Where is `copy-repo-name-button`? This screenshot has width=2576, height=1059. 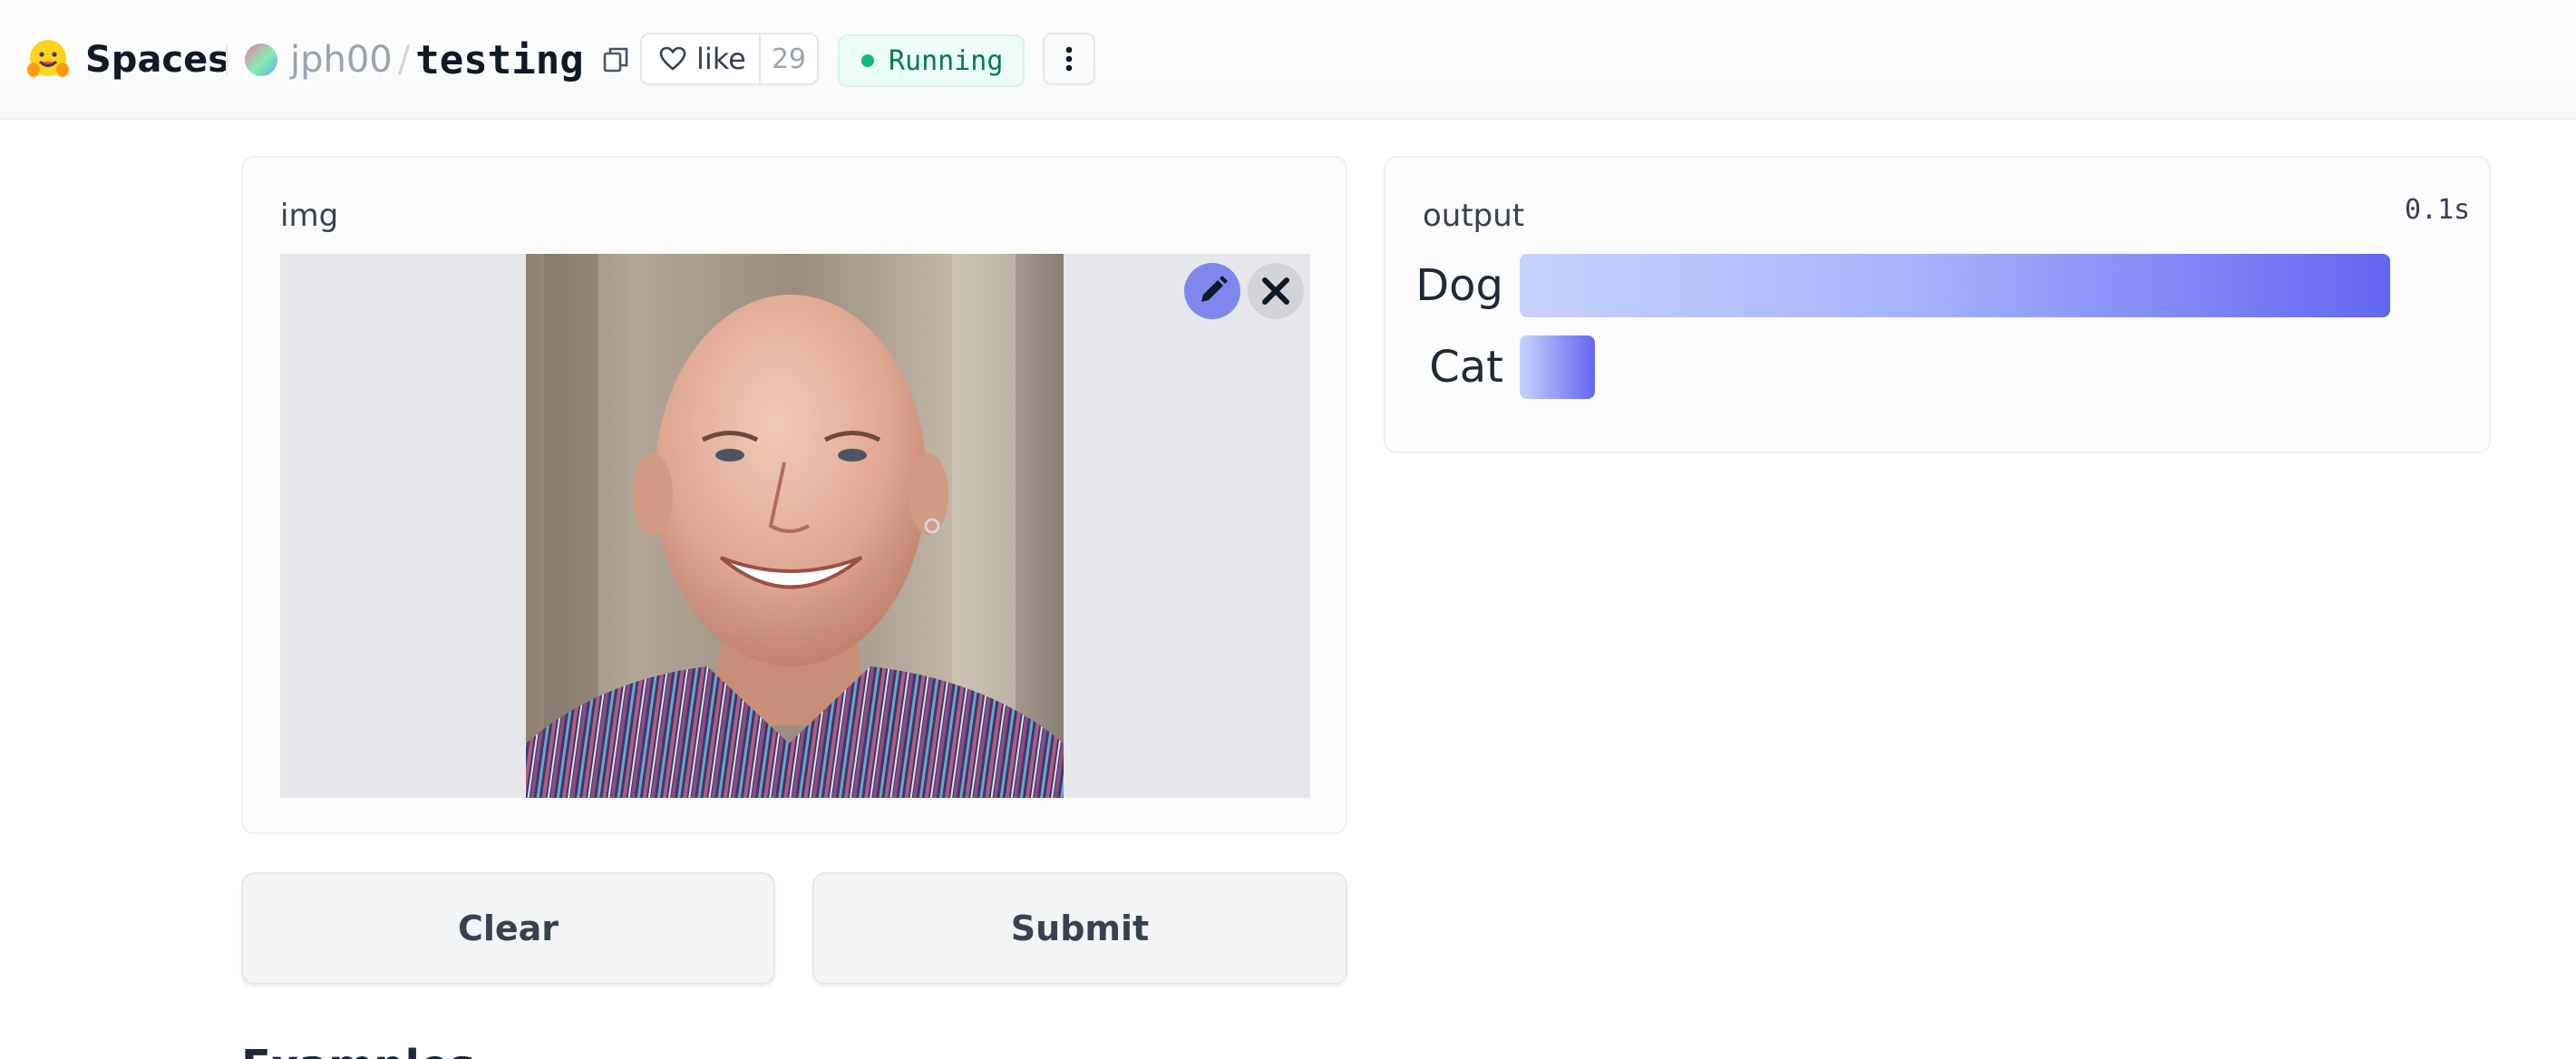 copy-repo-name-button is located at coordinates (615, 59).